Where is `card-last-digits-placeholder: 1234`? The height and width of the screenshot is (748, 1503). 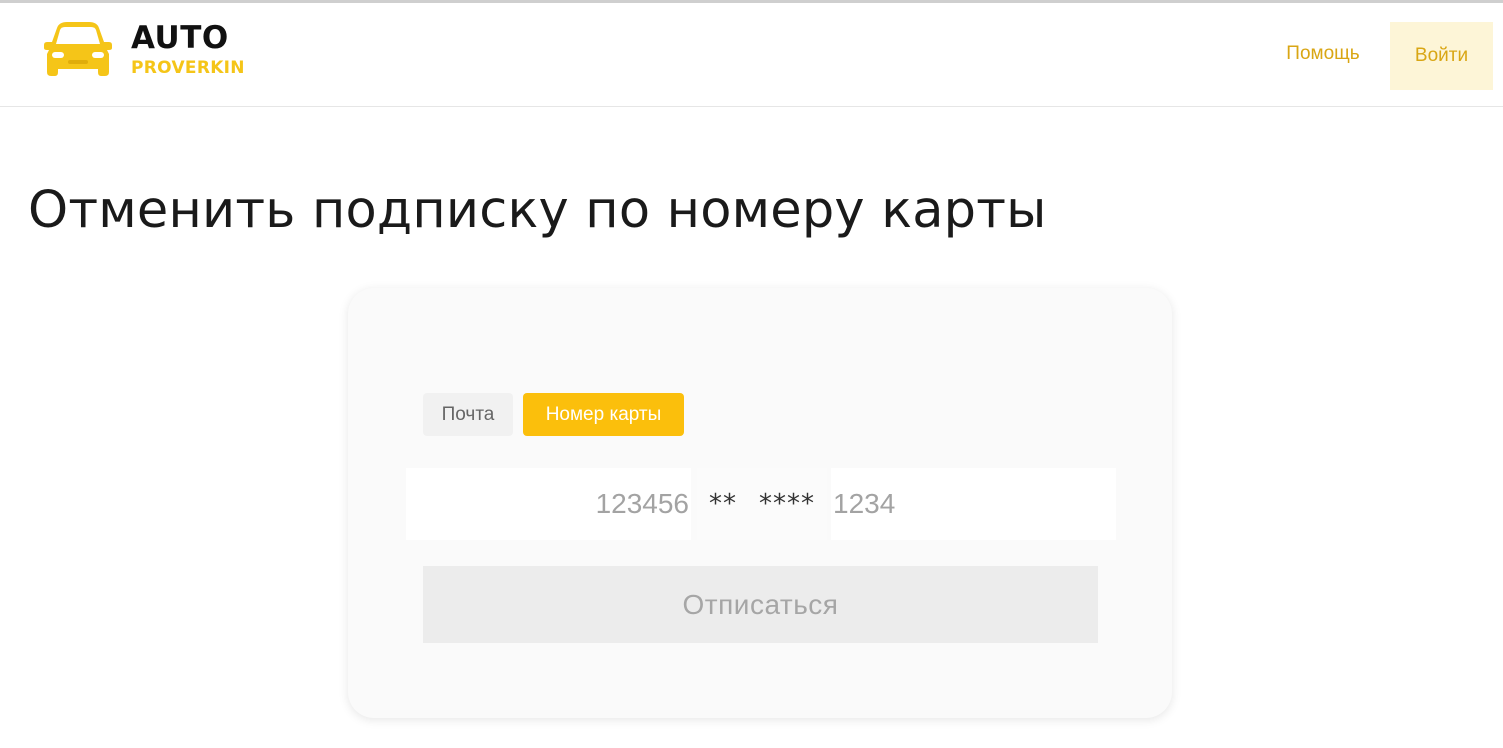 card-last-digits-placeholder: 1234 is located at coordinates (864, 503).